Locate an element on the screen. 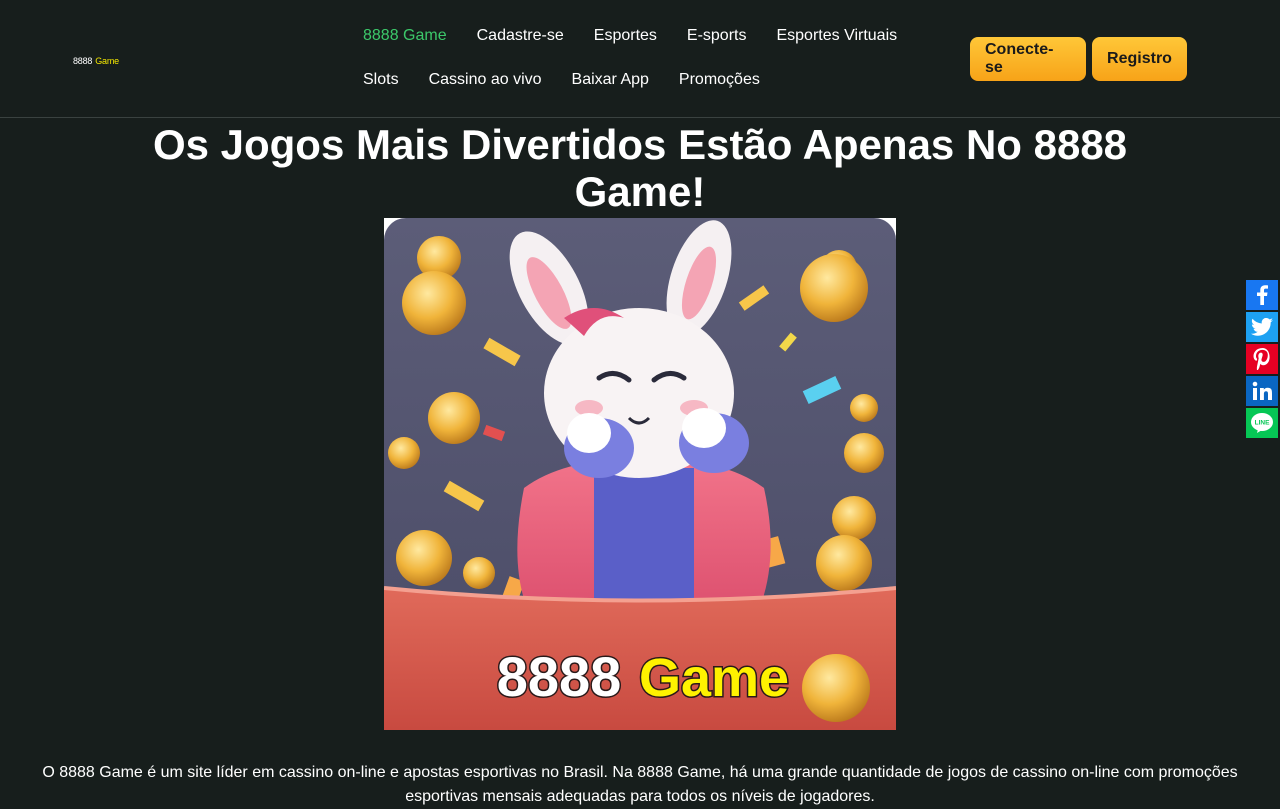  linkedin-icon is located at coordinates (1262, 390).